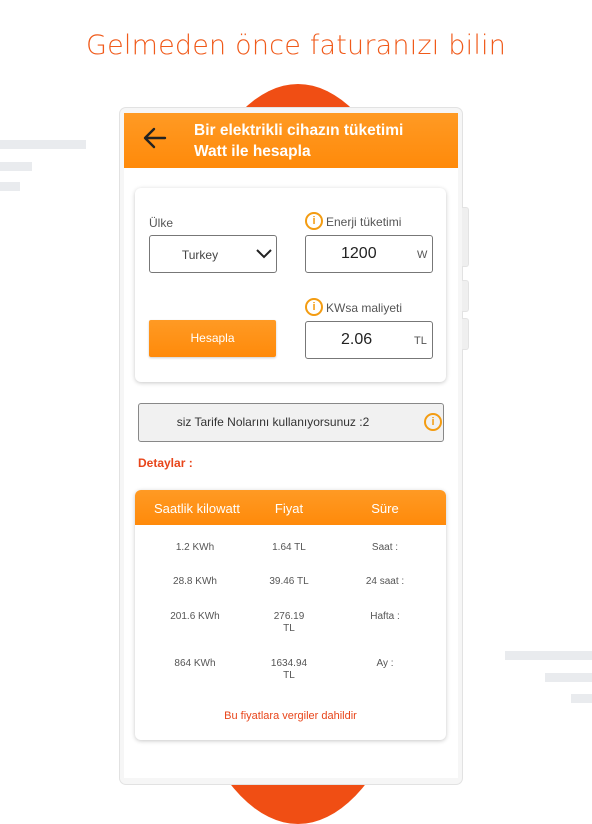 This screenshot has height=824, width=592. What do you see at coordinates (385, 547) in the screenshot?
I see `cell-duration: Saat :` at bounding box center [385, 547].